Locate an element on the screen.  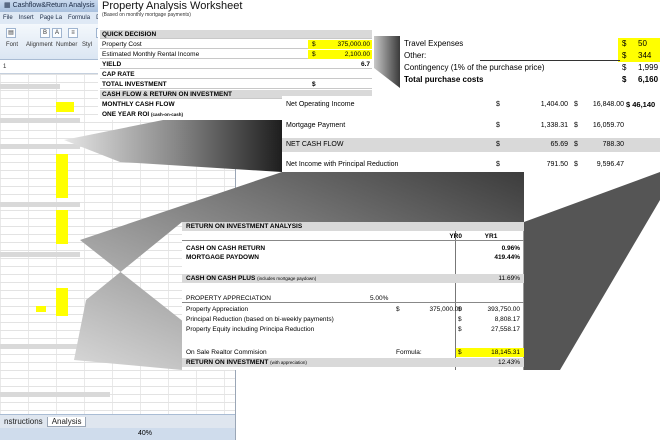
font-color-icon: A is located at coordinates (57, 33).